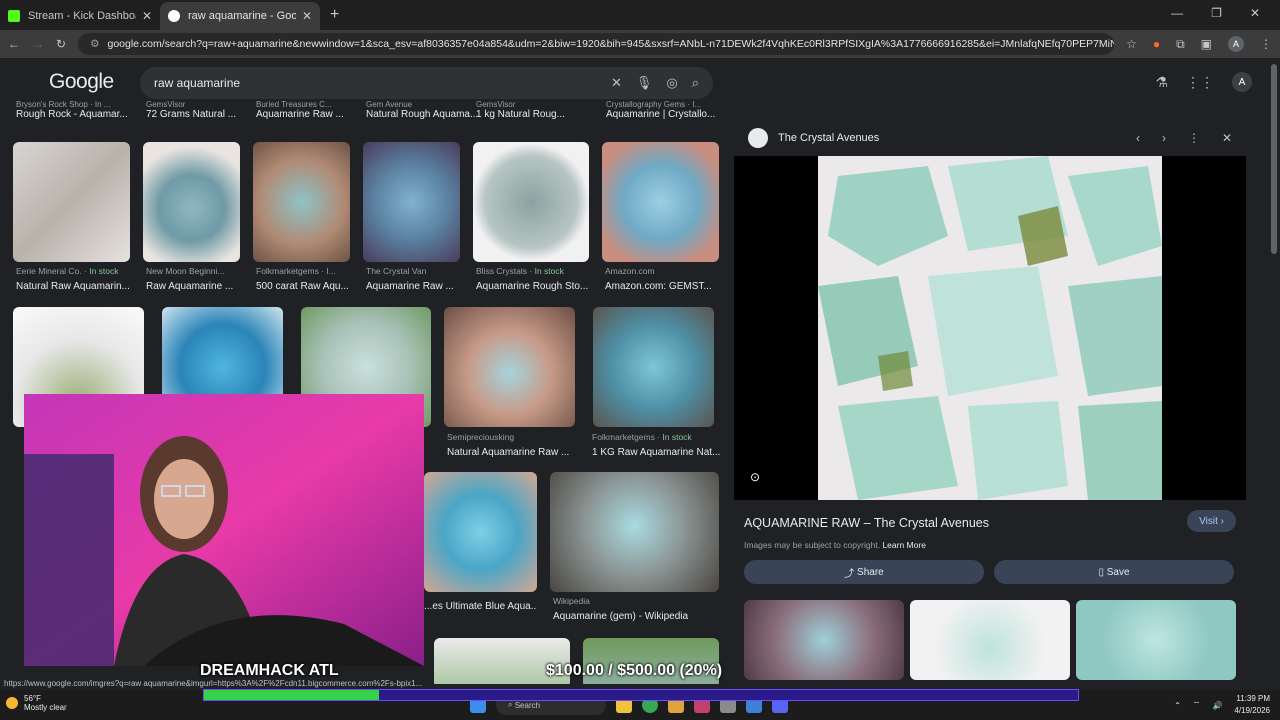 This screenshot has height=720, width=1280. What do you see at coordinates (1266, 44) in the screenshot?
I see `menu-icon: ⋮` at bounding box center [1266, 44].